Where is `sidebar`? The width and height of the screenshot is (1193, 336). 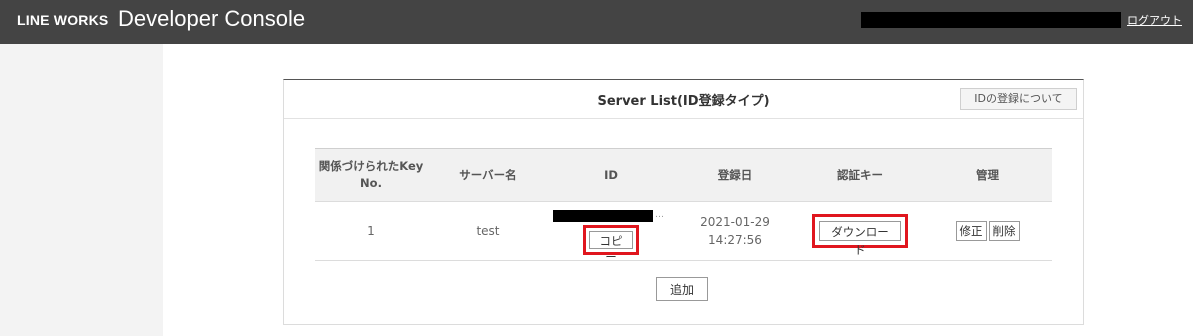 sidebar is located at coordinates (81, 190).